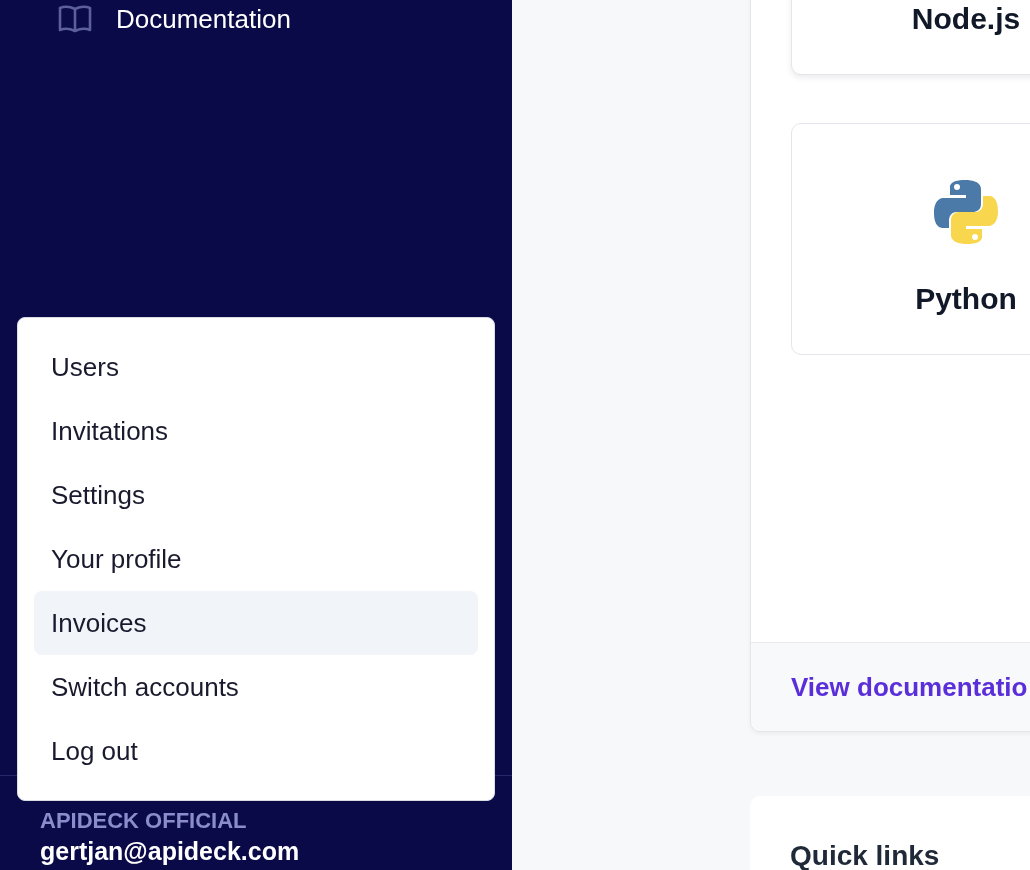  What do you see at coordinates (966, 19) in the screenshot?
I see `language-name: Node.js` at bounding box center [966, 19].